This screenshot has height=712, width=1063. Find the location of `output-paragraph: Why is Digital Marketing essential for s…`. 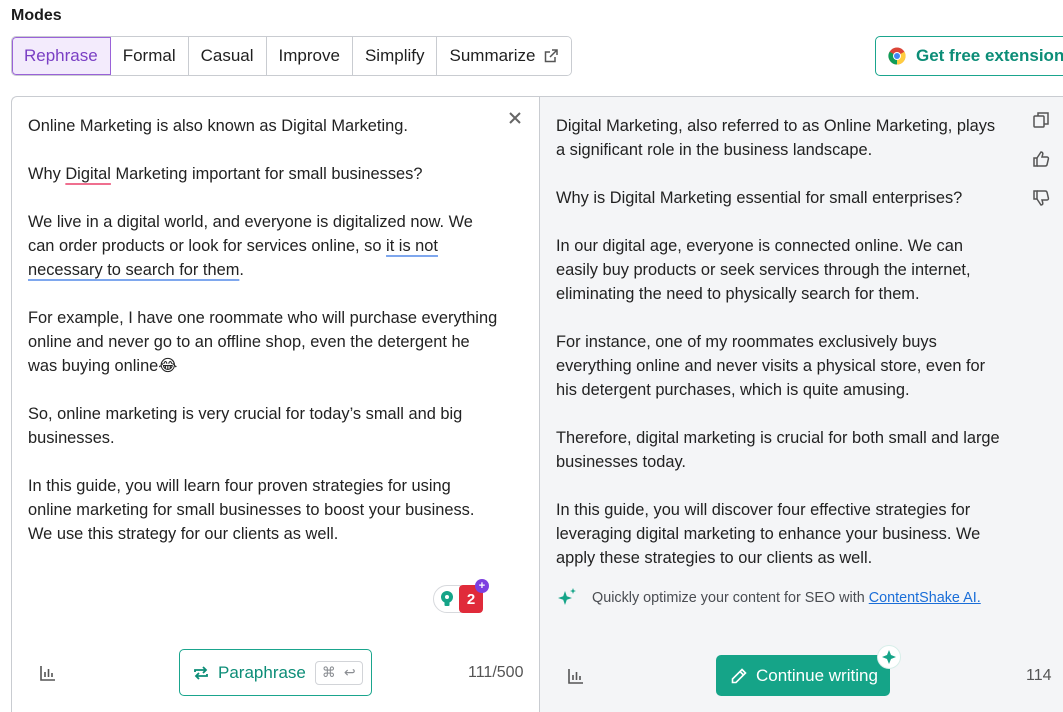

output-paragraph: Why is Digital Marketing essential for s… is located at coordinates (759, 198).